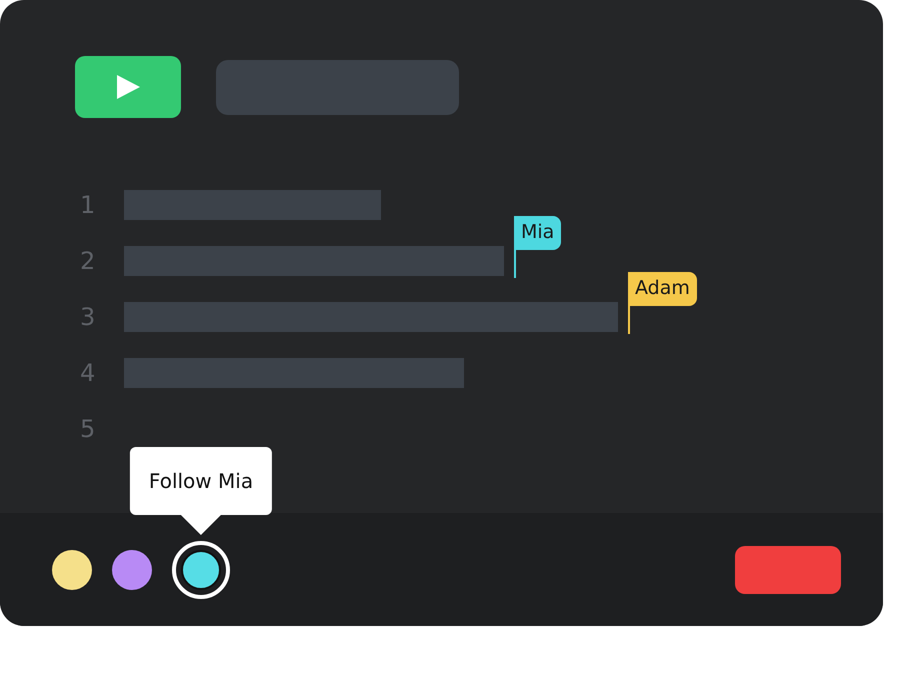 Image resolution: width=923 pixels, height=674 pixels. What do you see at coordinates (788, 570) in the screenshot?
I see `stop-button` at bounding box center [788, 570].